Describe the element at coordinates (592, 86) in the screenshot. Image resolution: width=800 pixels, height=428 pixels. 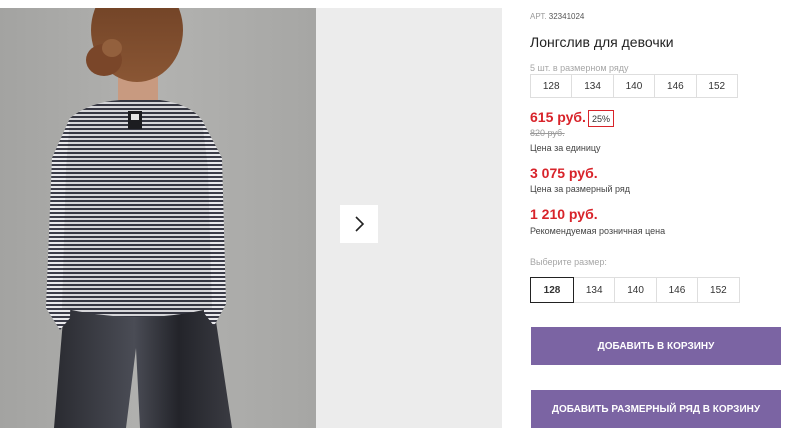
I see `pack-size-cell: 134` at that location.